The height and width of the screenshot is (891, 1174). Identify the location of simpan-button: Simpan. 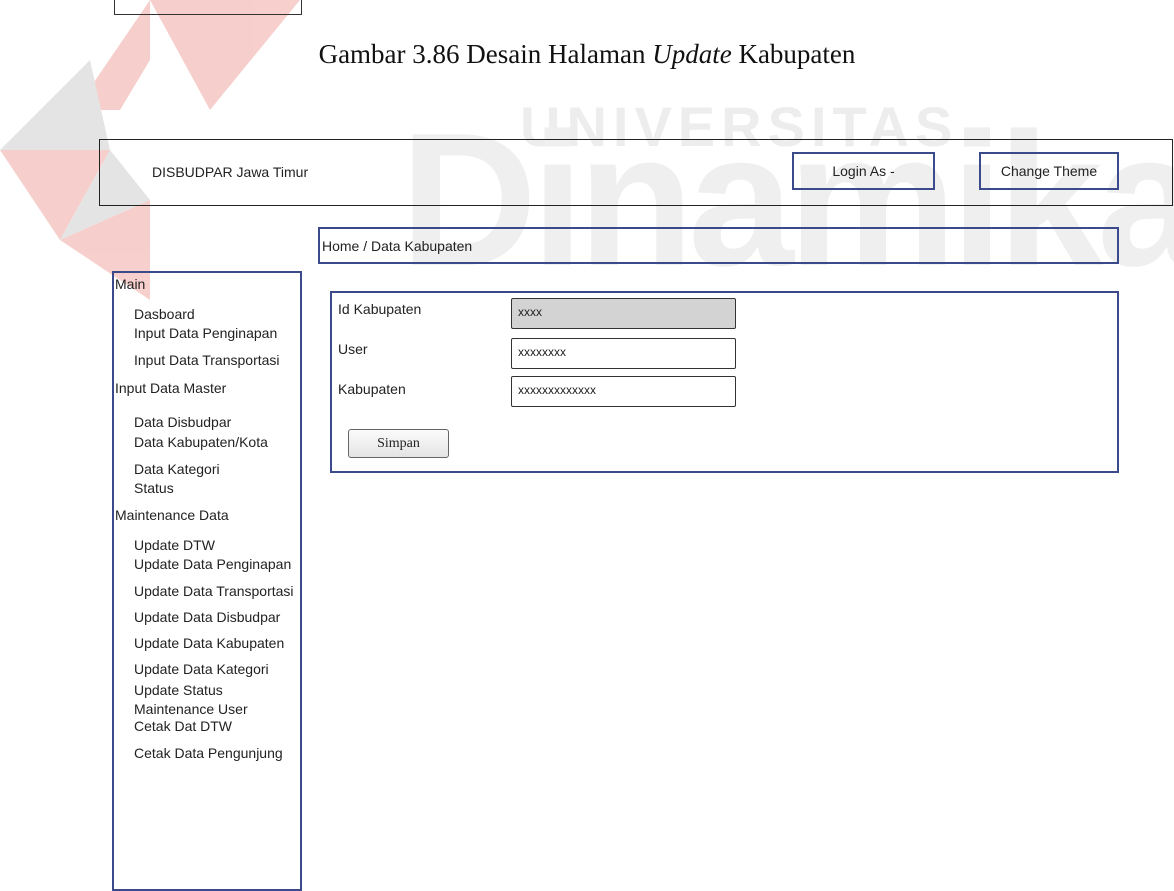
(398, 443).